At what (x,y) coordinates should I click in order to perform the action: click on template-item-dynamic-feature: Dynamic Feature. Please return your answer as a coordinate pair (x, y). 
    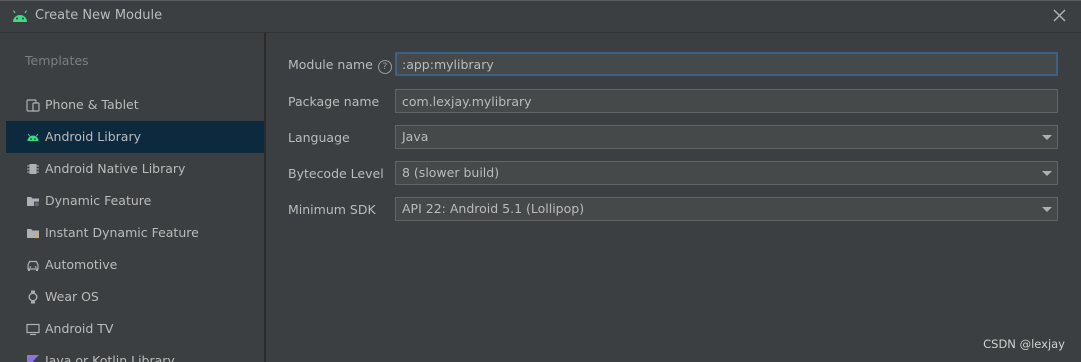
    Looking at the image, I should click on (135, 201).